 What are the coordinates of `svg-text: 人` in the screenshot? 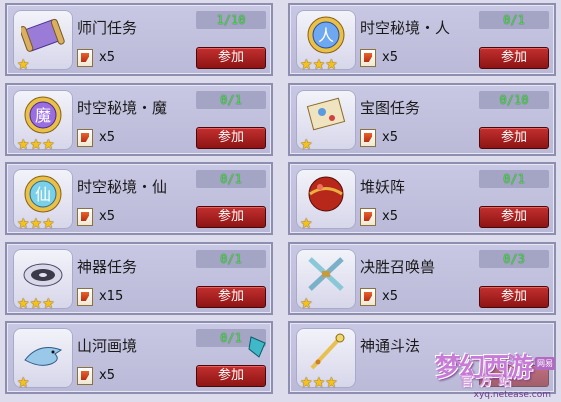 It's located at (326, 35).